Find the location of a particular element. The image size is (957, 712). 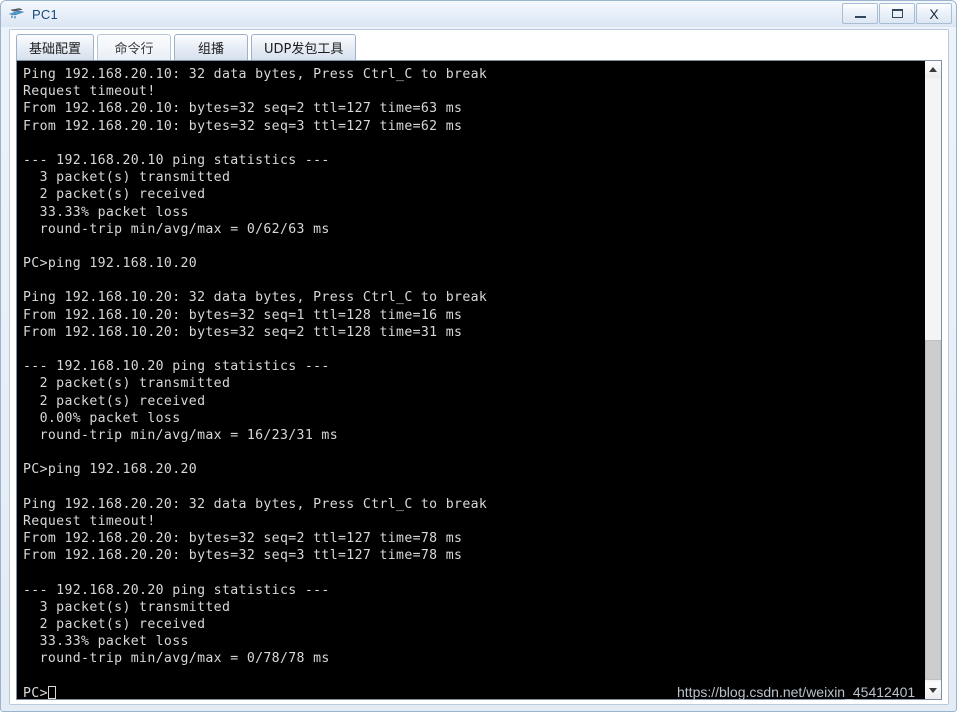

terminal-line: PC>ping 192.168.20.20 is located at coordinates (110, 470).